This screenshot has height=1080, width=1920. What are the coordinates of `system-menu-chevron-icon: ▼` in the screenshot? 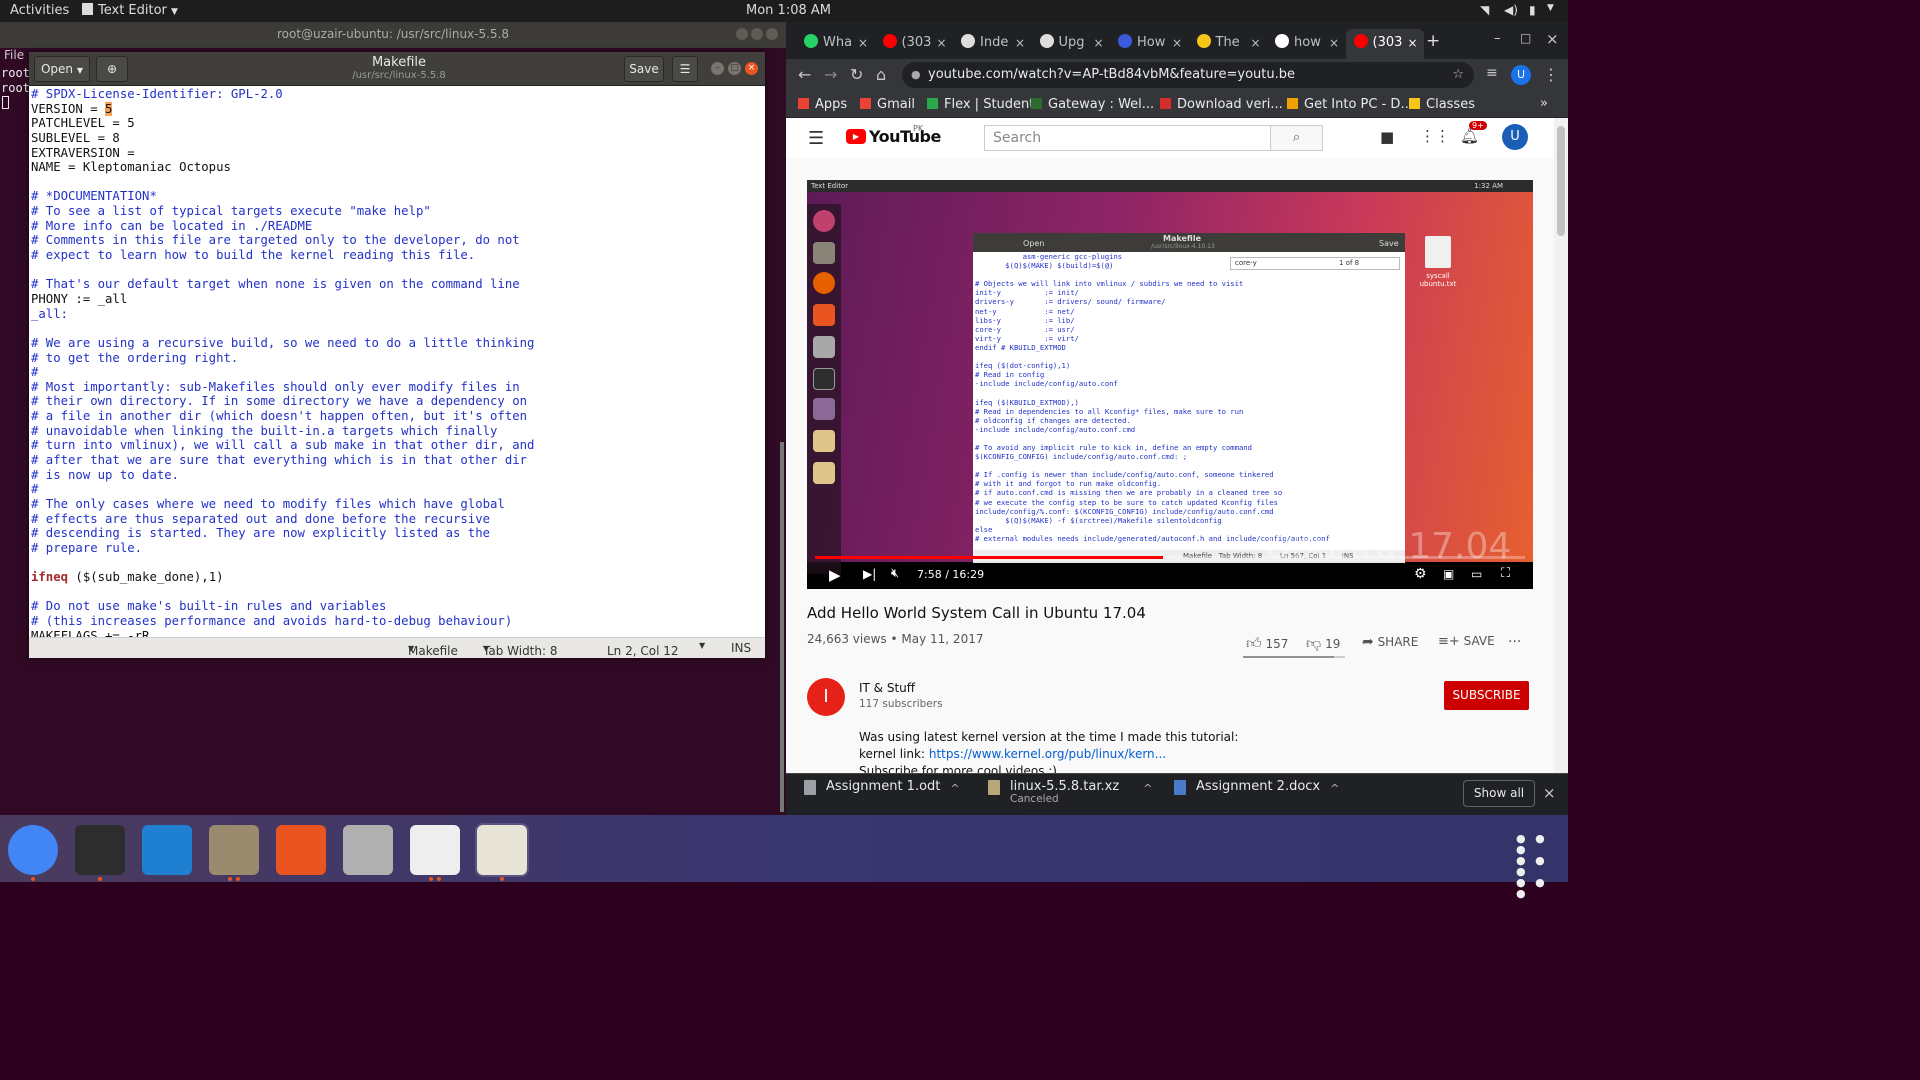 It's located at (1550, 8).